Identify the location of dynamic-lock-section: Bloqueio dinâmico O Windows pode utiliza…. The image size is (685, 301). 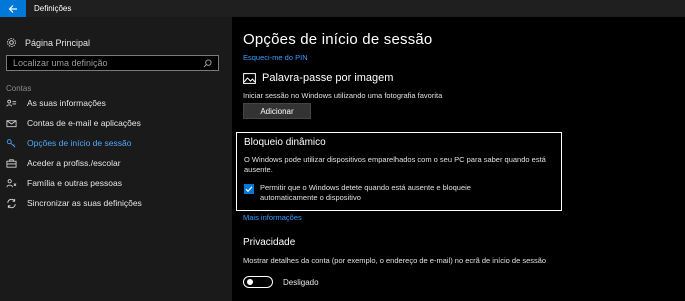
(399, 171).